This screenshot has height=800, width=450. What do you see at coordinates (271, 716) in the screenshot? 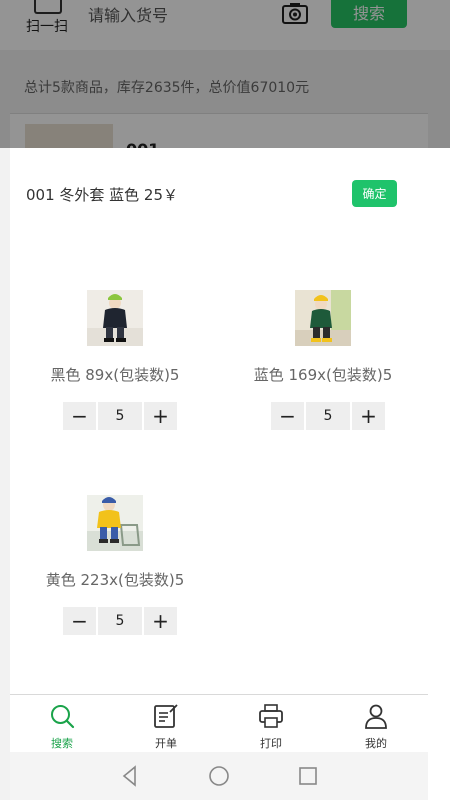
I see `printer-icon` at bounding box center [271, 716].